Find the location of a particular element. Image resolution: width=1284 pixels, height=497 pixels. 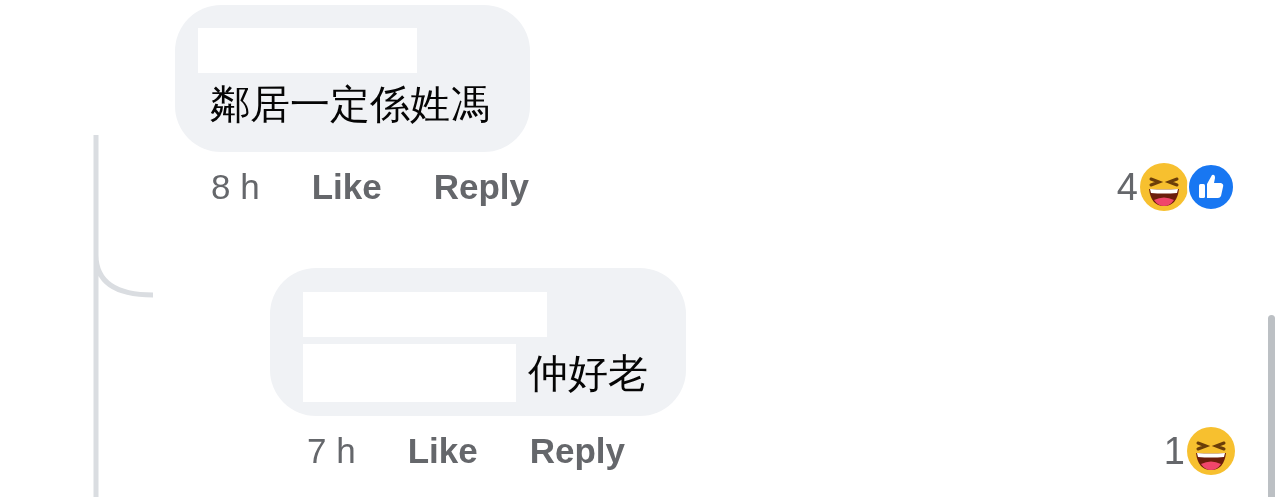

reaction-count: 1 is located at coordinates (1174, 451).